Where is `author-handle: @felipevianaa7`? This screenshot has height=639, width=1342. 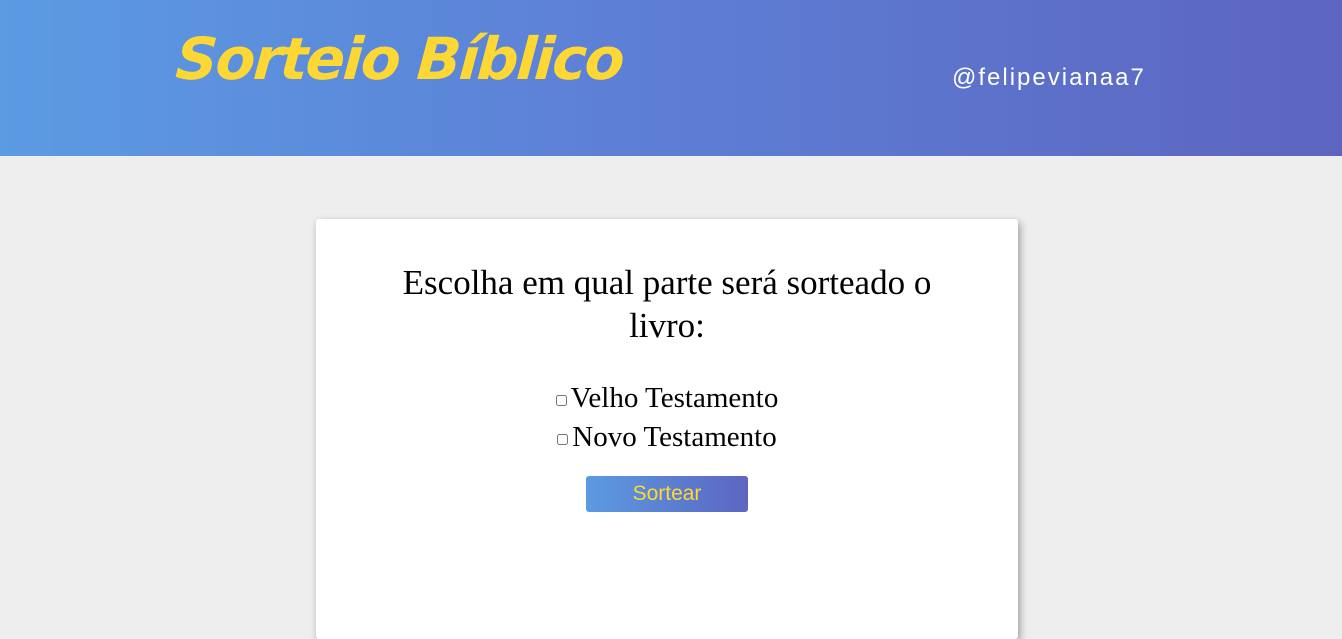
author-handle: @felipevianaa7 is located at coordinates (1049, 77).